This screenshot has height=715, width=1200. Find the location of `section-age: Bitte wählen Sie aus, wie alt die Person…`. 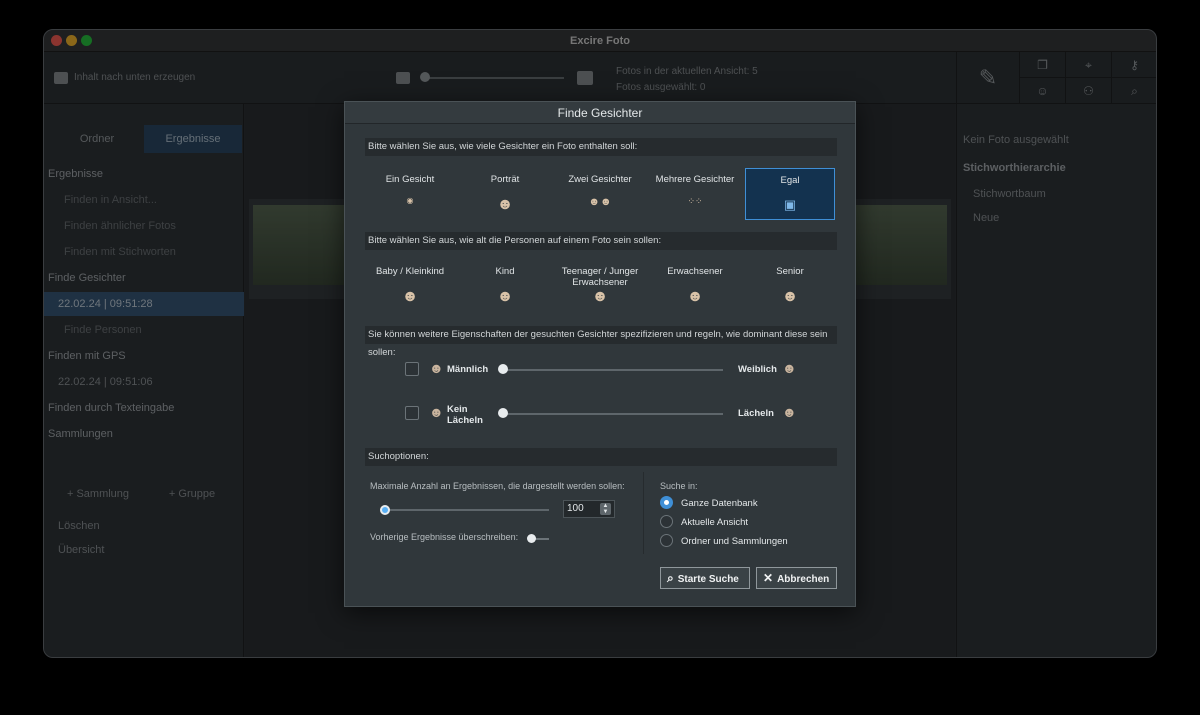

section-age: Bitte wählen Sie aus, wie alt die Person… is located at coordinates (601, 241).